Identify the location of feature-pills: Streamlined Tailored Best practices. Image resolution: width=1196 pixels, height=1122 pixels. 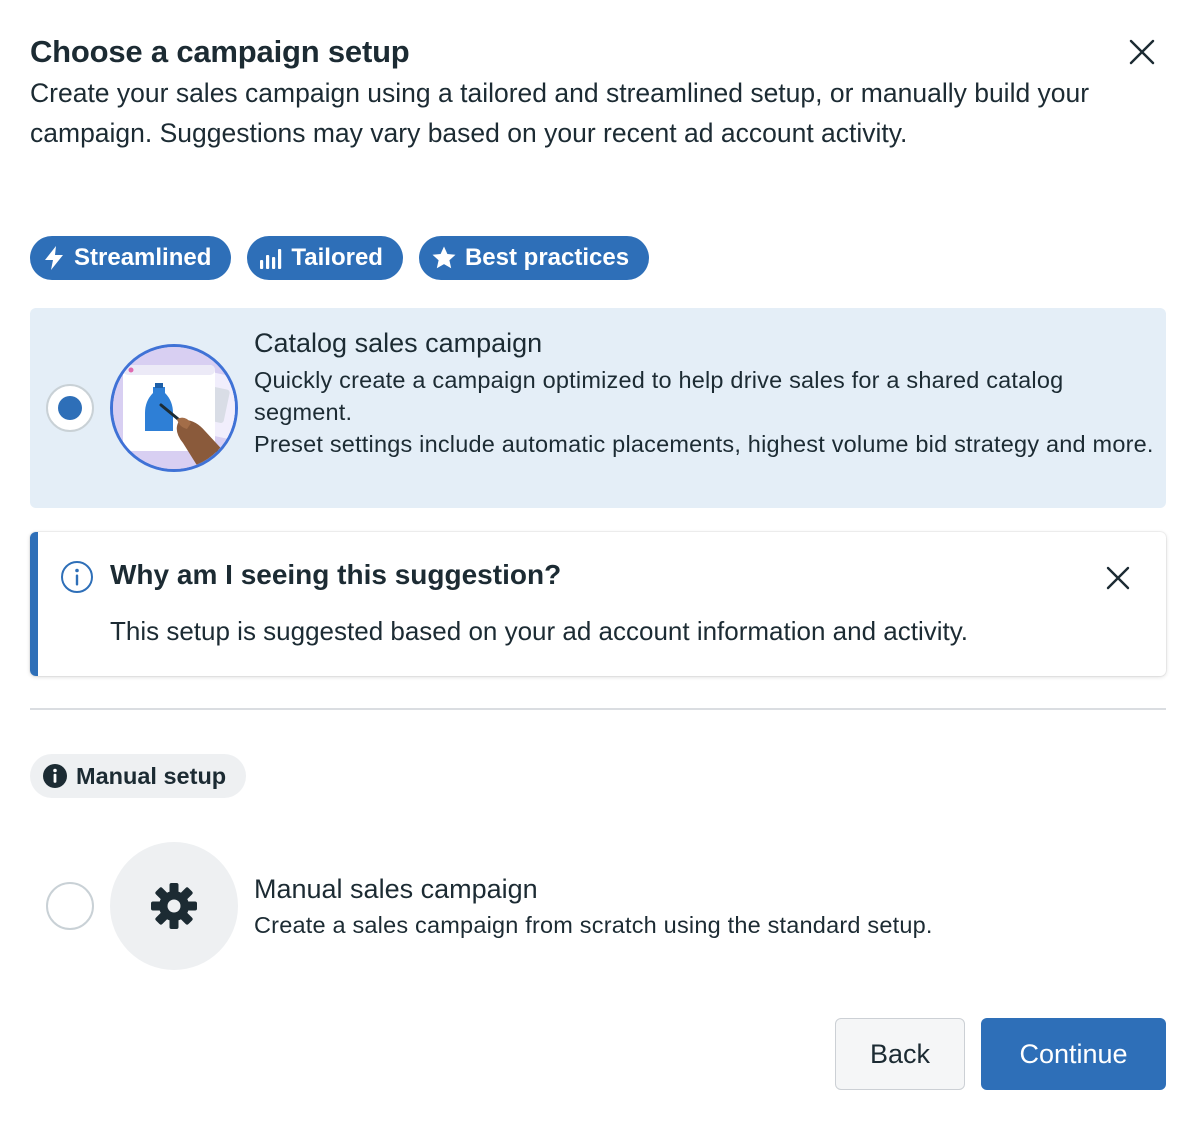
(340, 258).